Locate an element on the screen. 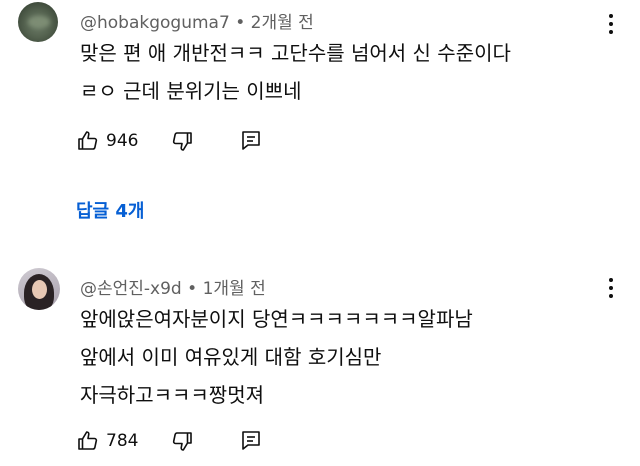  comment-meta: @손언진-x9d • 1개월 전 is located at coordinates (173, 286).